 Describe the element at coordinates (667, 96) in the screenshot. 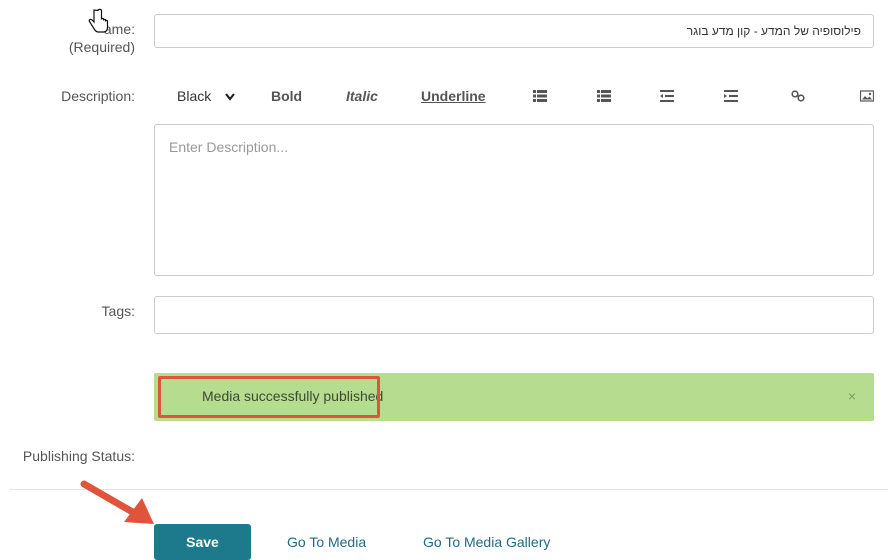

I see `outdent-icon` at that location.